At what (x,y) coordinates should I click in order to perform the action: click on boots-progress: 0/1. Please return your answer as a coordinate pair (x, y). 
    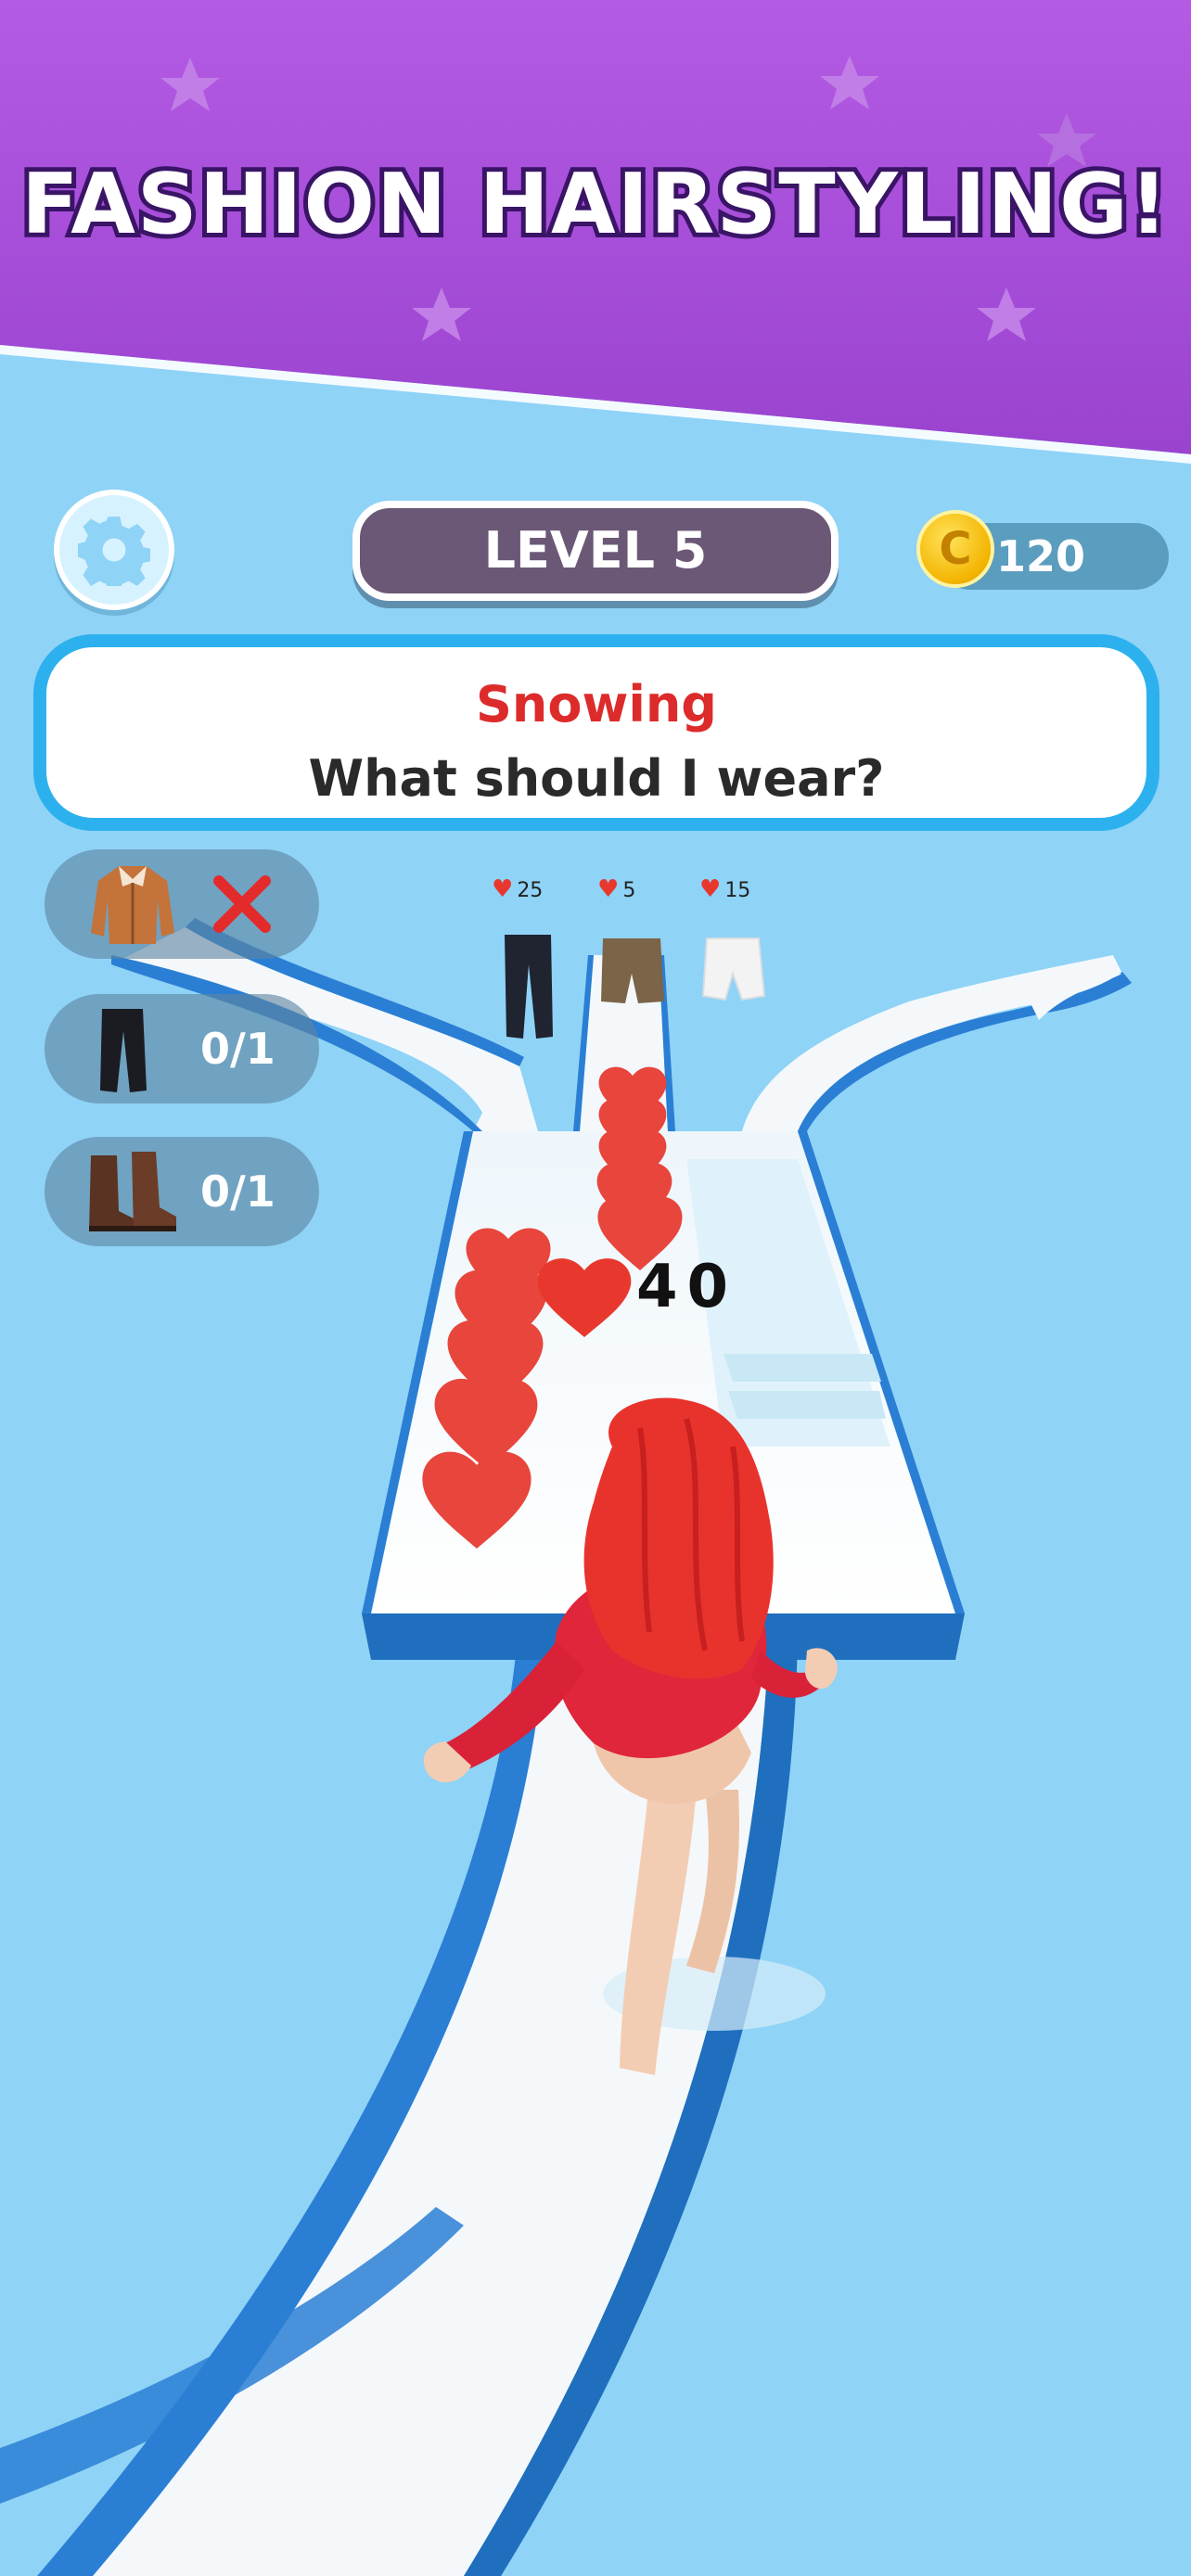
    Looking at the image, I should click on (237, 1192).